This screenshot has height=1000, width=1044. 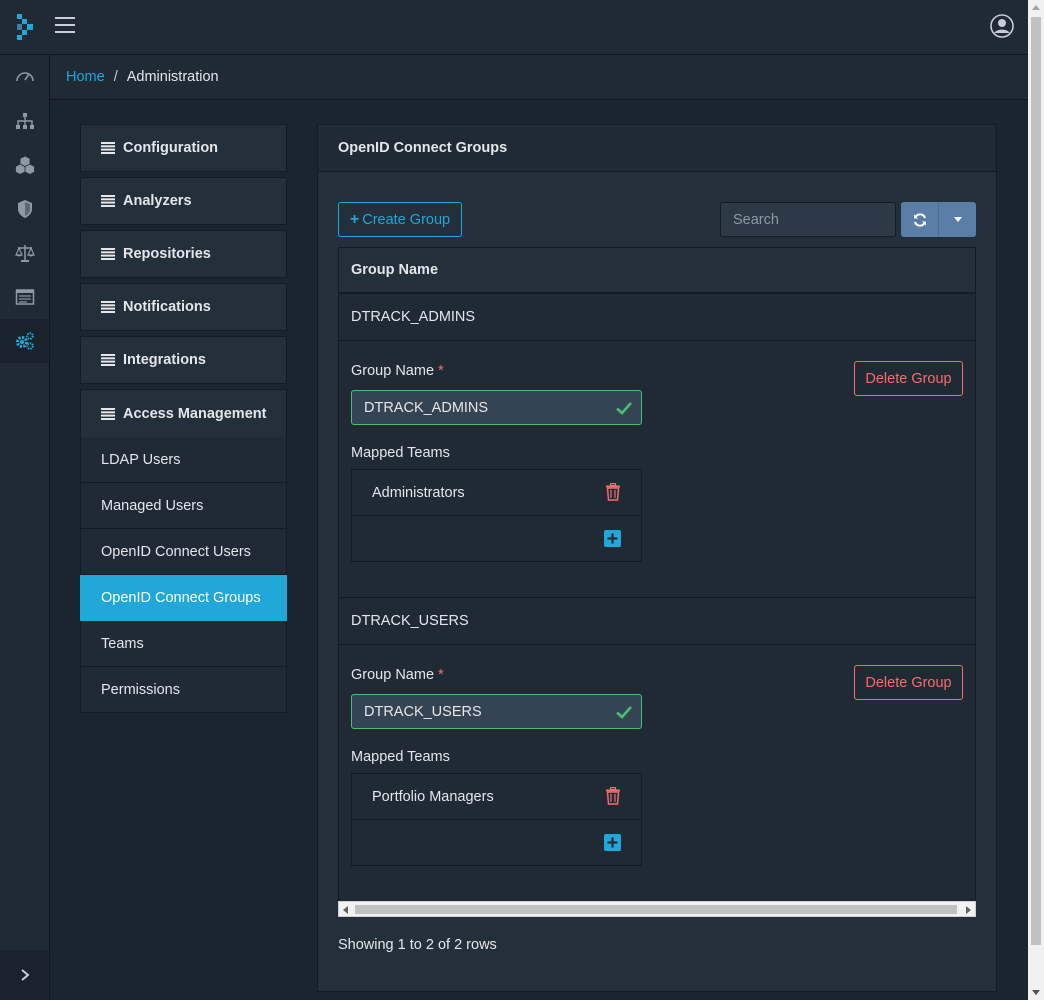 What do you see at coordinates (195, 413) in the screenshot?
I see `menu-section-label: Access Management` at bounding box center [195, 413].